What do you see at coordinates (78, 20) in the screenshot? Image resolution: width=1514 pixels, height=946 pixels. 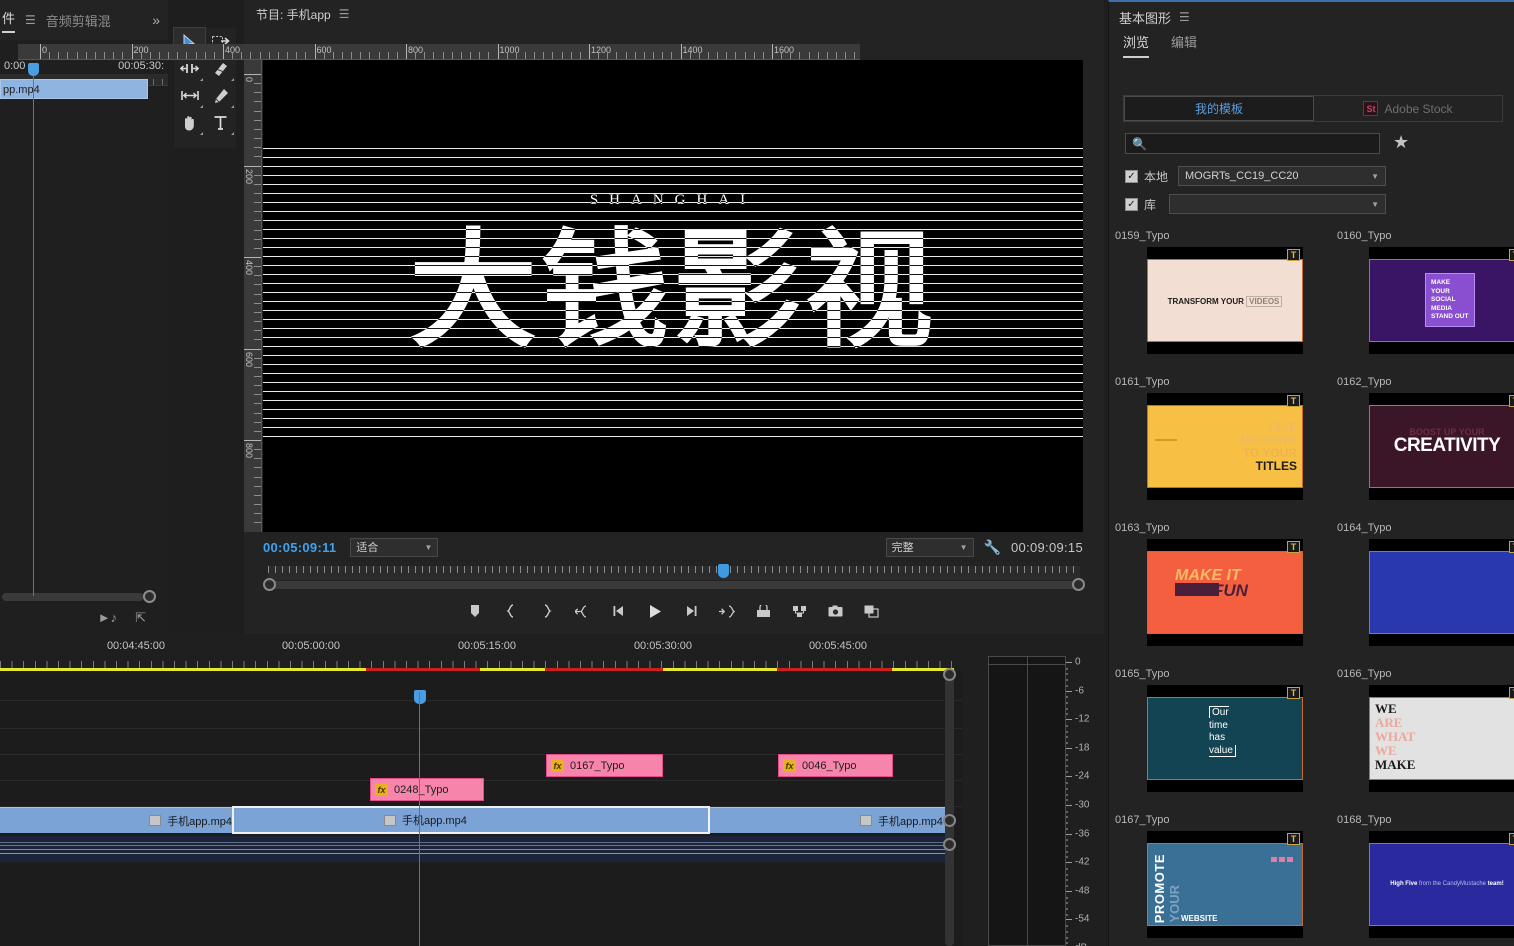 I see `tab-audio-clip-mixer: 音频剪辑混` at bounding box center [78, 20].